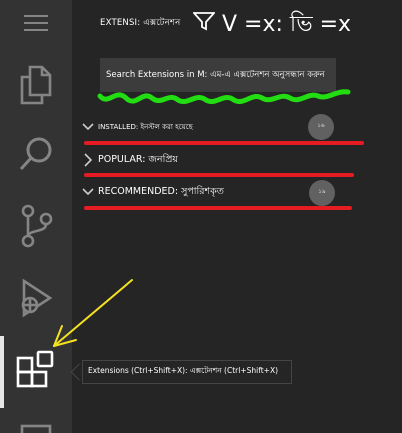  I want to click on installed-count-badge: ১৬, so click(321, 127).